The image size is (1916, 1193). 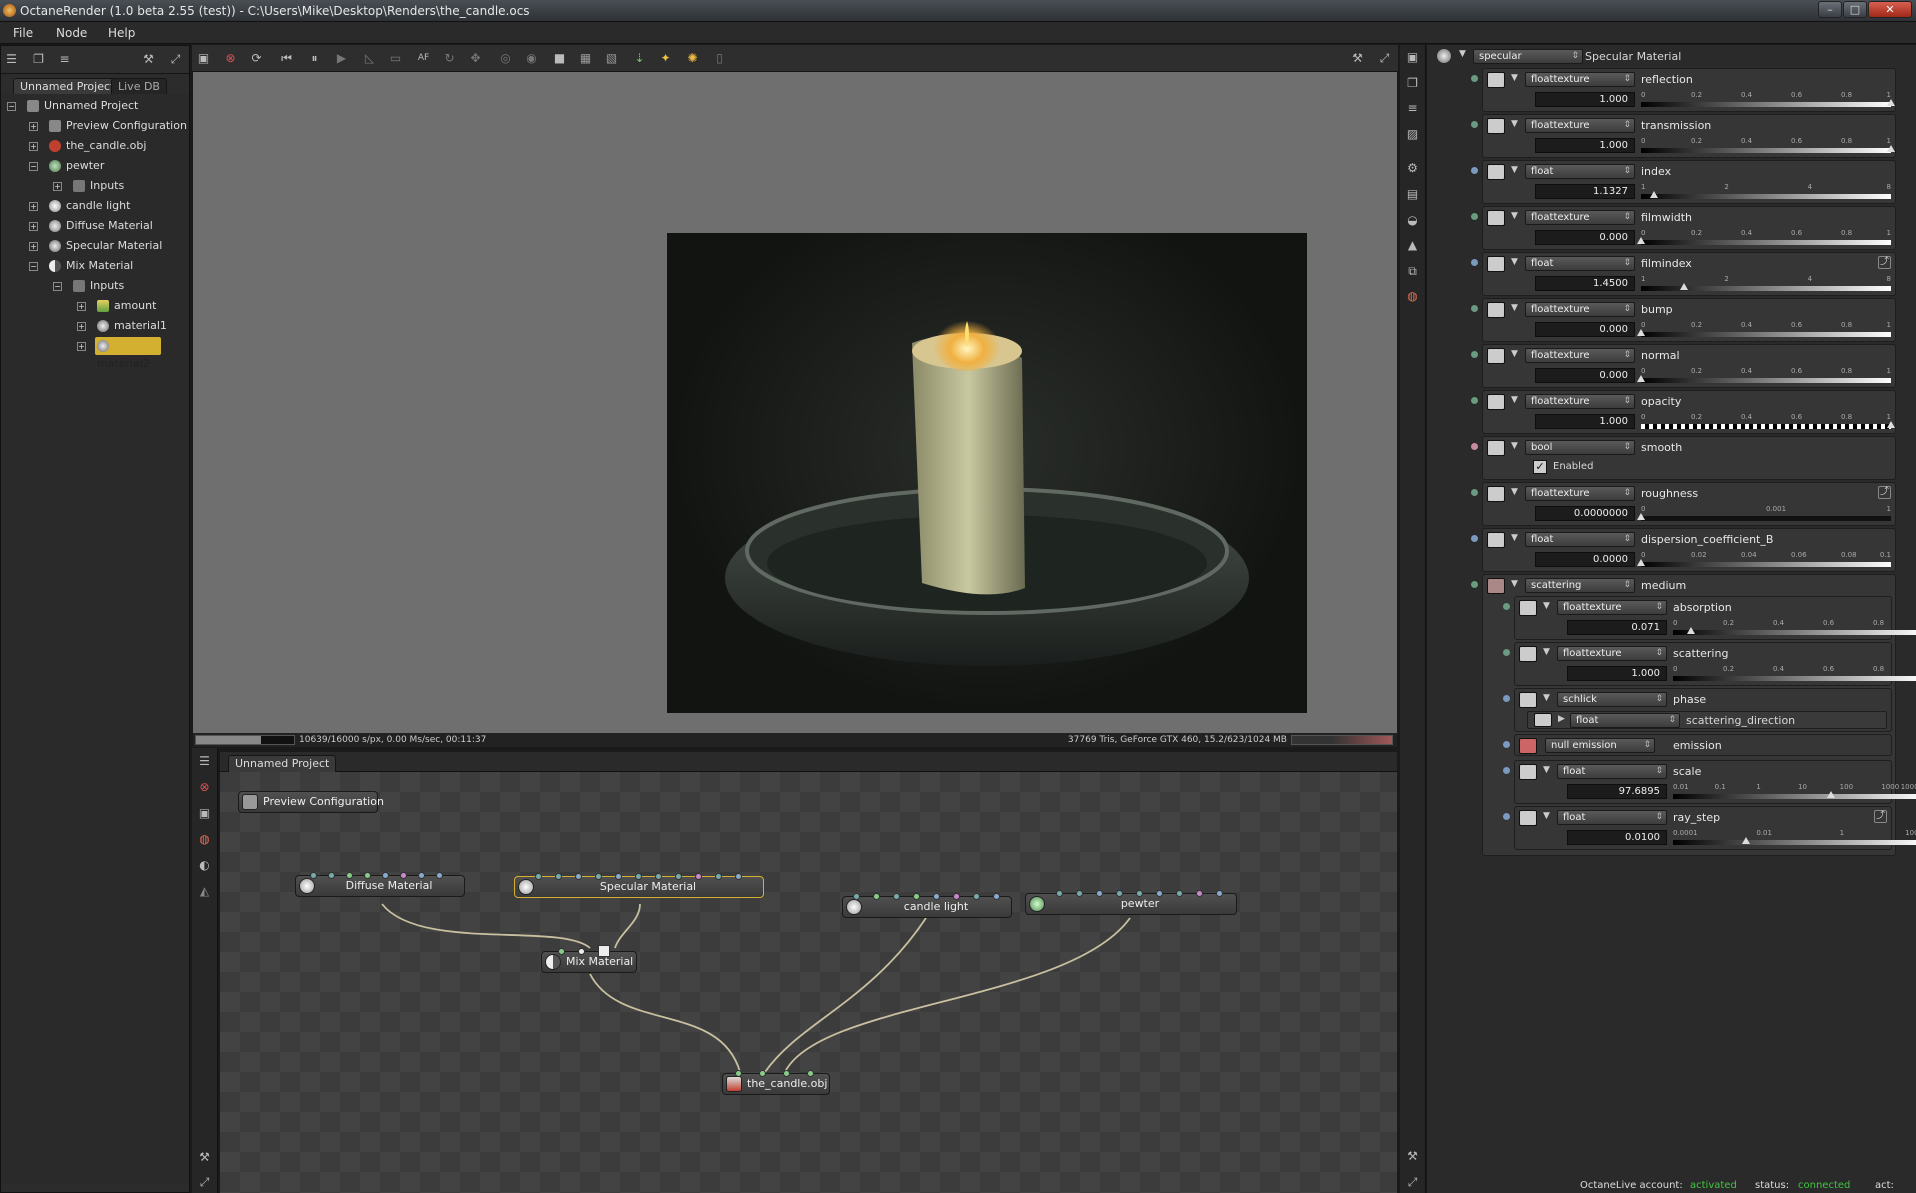 What do you see at coordinates (204, 1182) in the screenshot?
I see `graph-maximize-icon: ⤢` at bounding box center [204, 1182].